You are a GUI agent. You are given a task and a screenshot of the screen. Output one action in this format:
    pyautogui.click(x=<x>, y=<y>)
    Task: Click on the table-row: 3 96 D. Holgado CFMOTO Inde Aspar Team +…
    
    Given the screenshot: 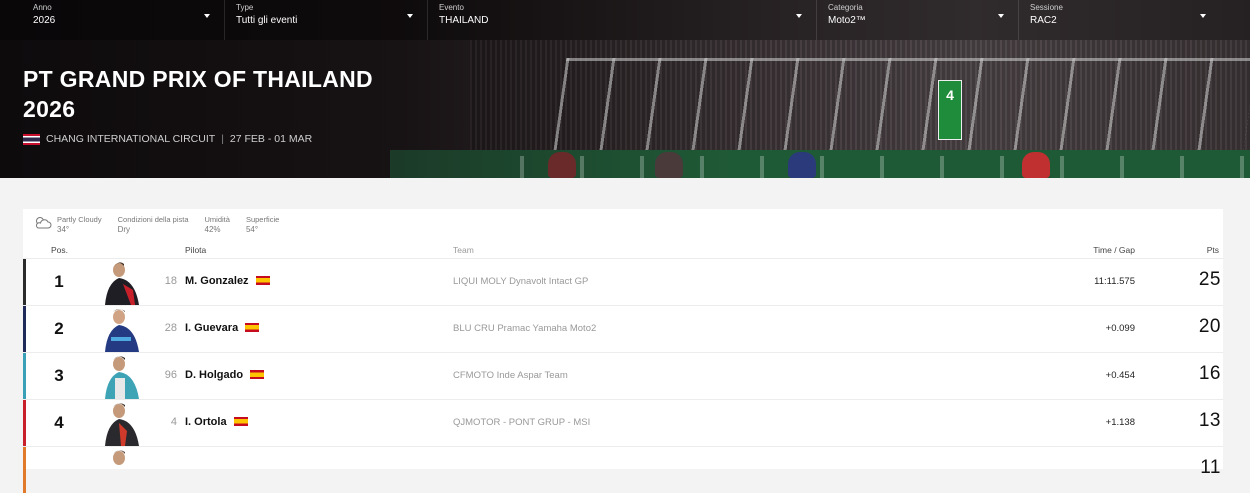 What is the action you would take?
    pyautogui.click(x=623, y=375)
    